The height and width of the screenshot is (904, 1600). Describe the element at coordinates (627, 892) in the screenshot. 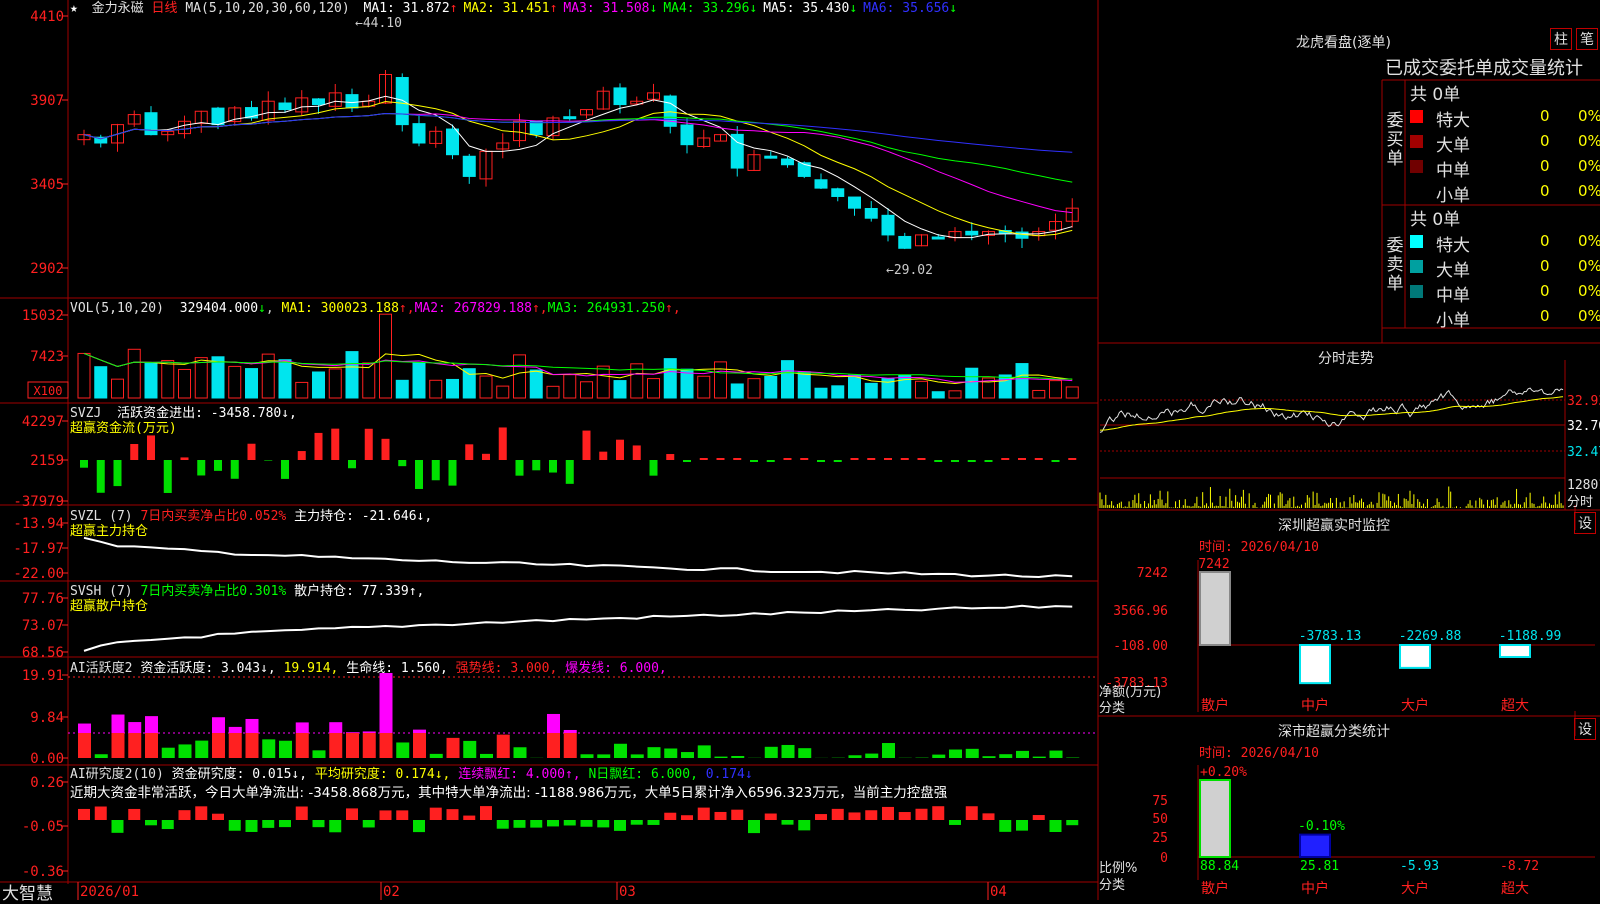

I see `x-axis-label-2: 03` at that location.